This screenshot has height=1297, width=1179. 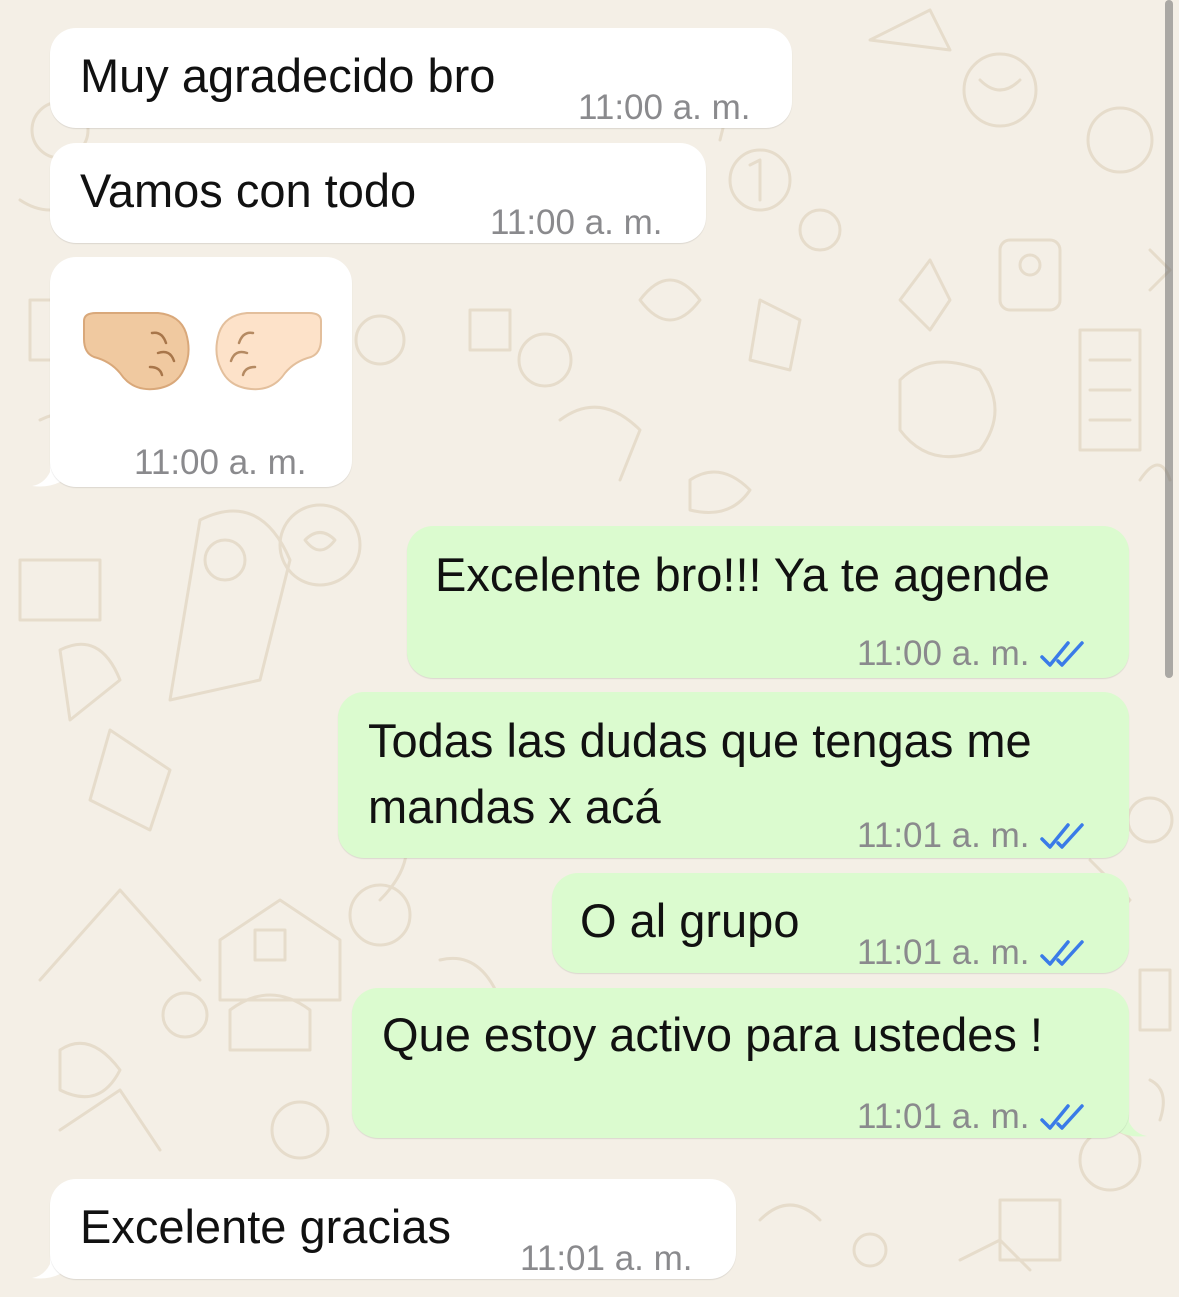 I want to click on message-text: Muy agradecido bro, so click(x=288, y=75).